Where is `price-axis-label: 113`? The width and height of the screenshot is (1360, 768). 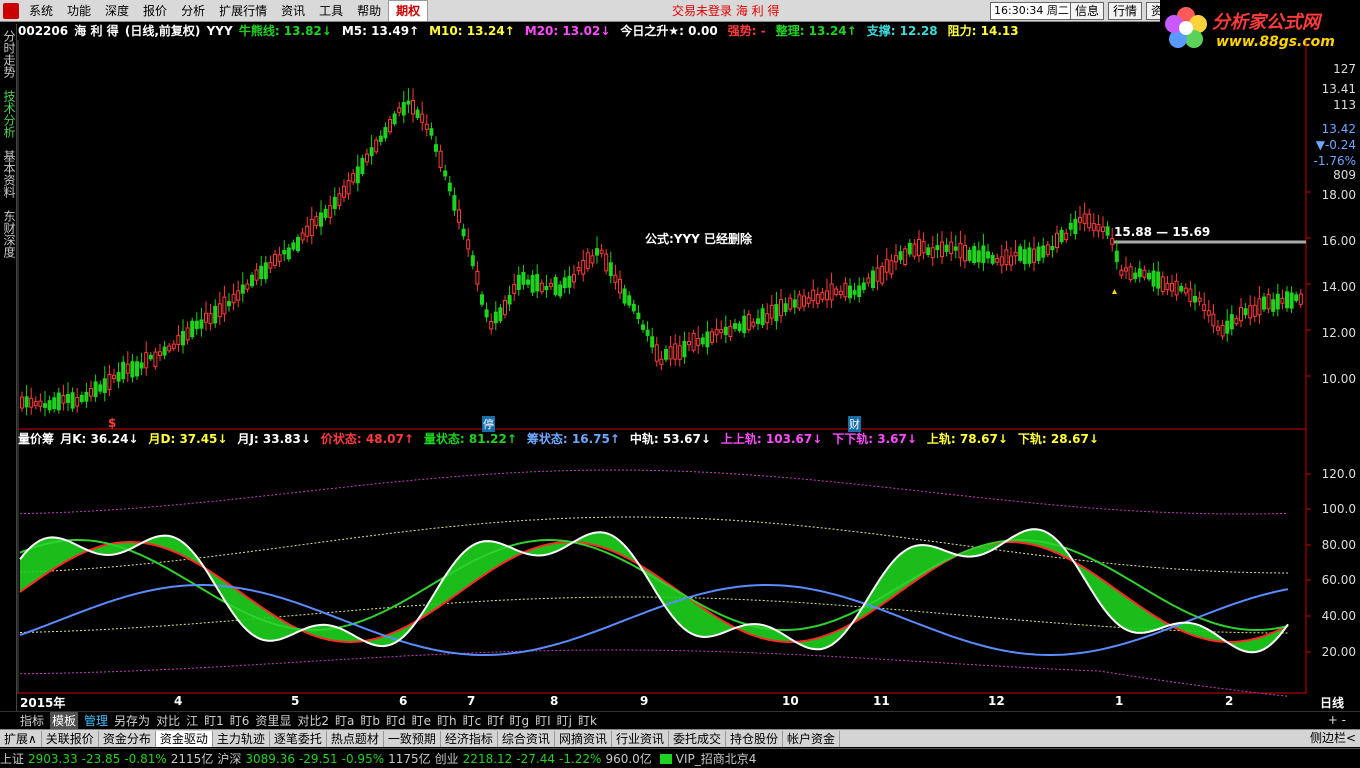 price-axis-label: 113 is located at coordinates (1344, 105).